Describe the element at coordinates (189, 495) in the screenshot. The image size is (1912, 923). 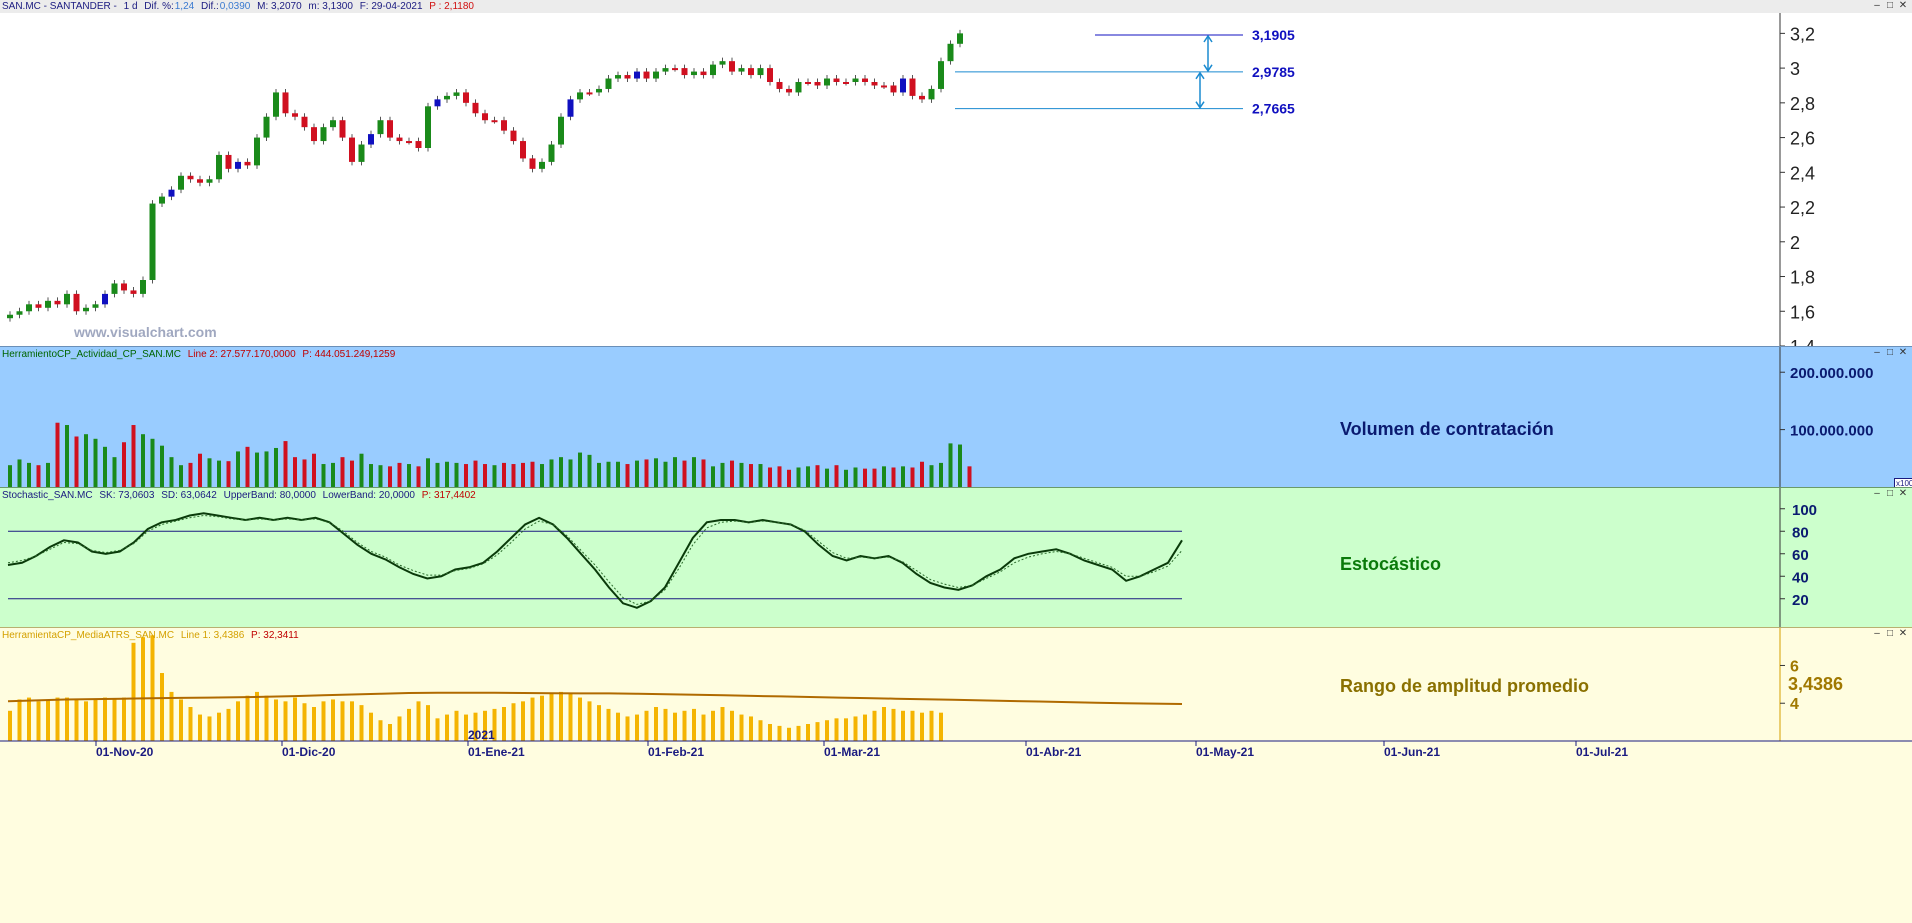
I see `stoch-sd: SD: 63,0642` at that location.